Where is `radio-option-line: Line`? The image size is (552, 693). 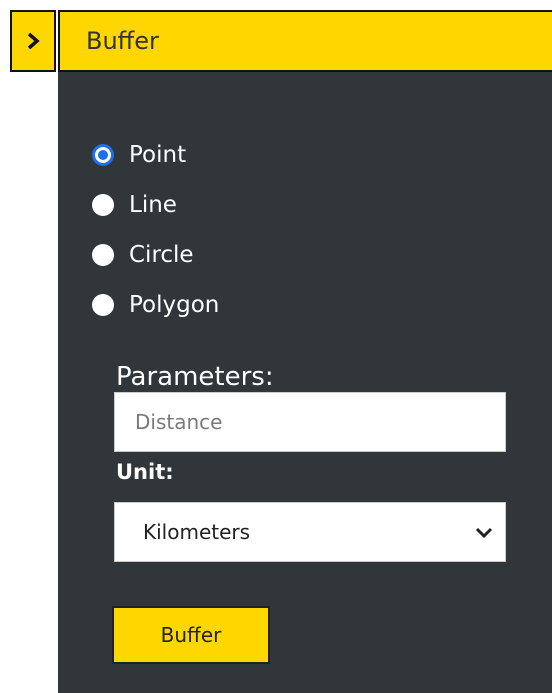
radio-option-line: Line is located at coordinates (155, 205).